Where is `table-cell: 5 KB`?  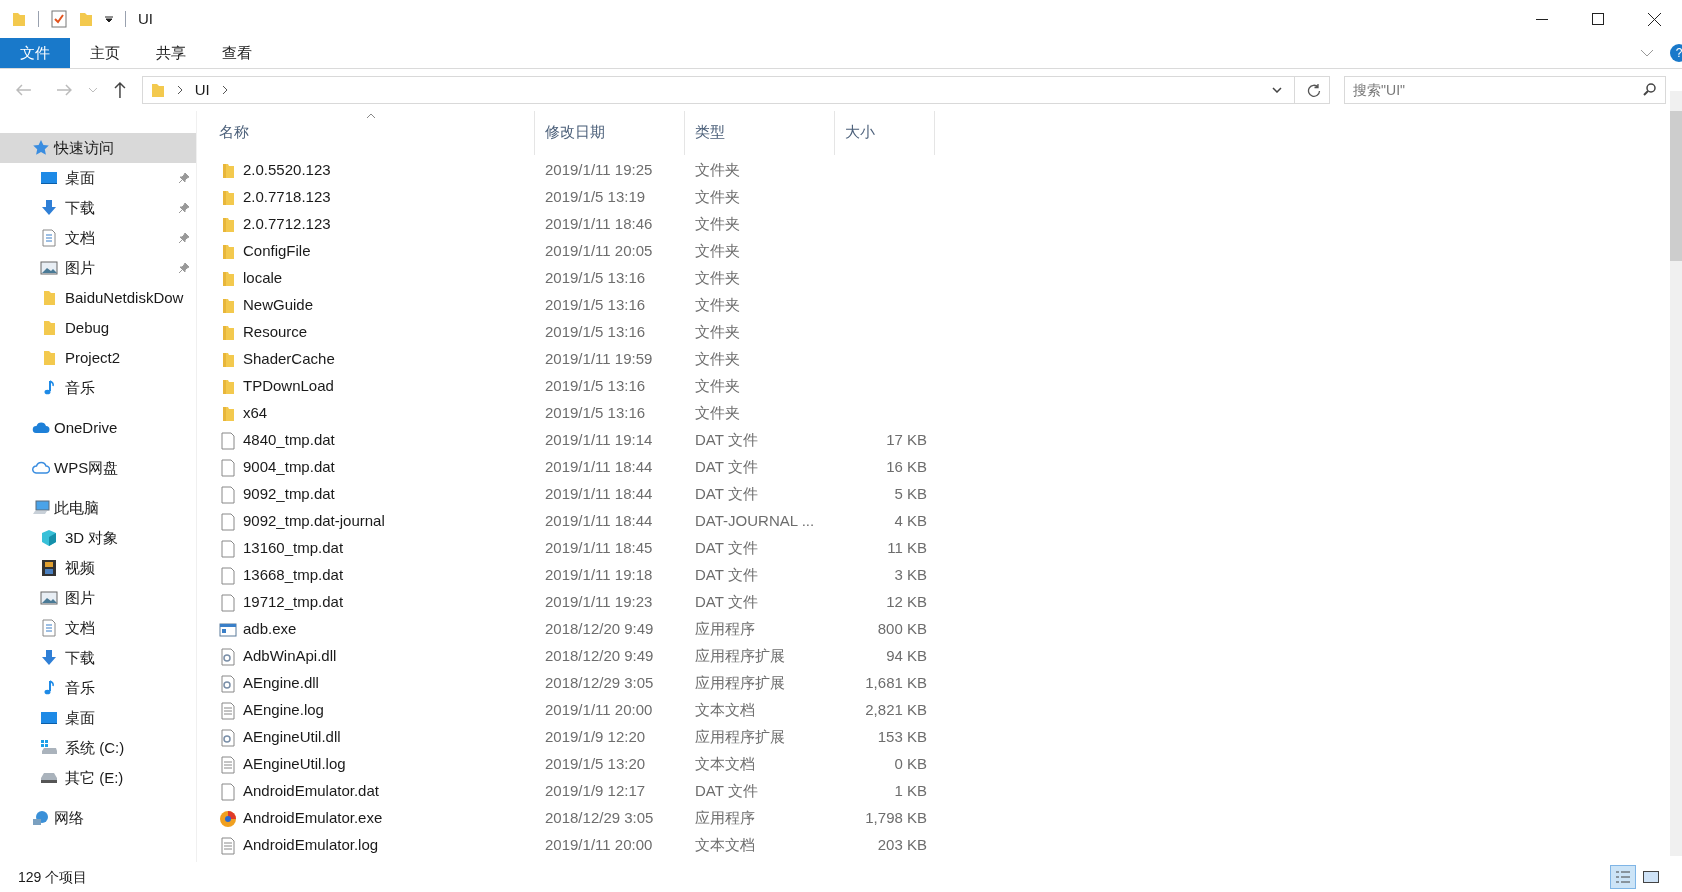
table-cell: 5 KB is located at coordinates (910, 494).